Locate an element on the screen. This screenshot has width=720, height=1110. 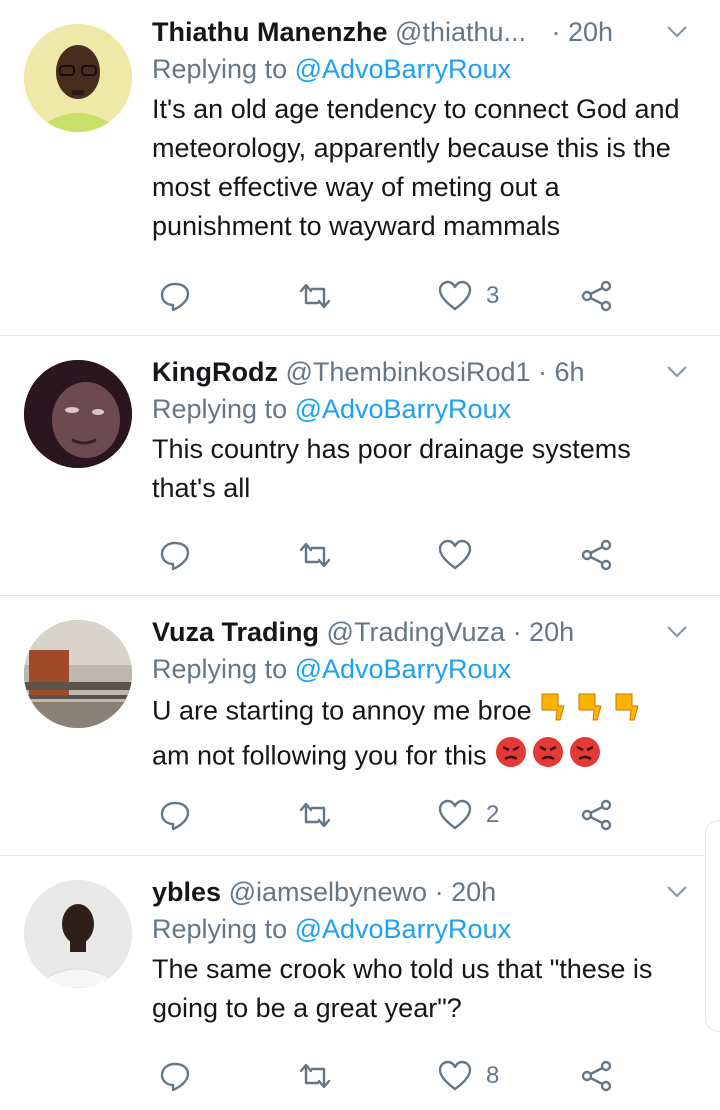
display-name: Thiathu Manenzhe is located at coordinates (270, 32).